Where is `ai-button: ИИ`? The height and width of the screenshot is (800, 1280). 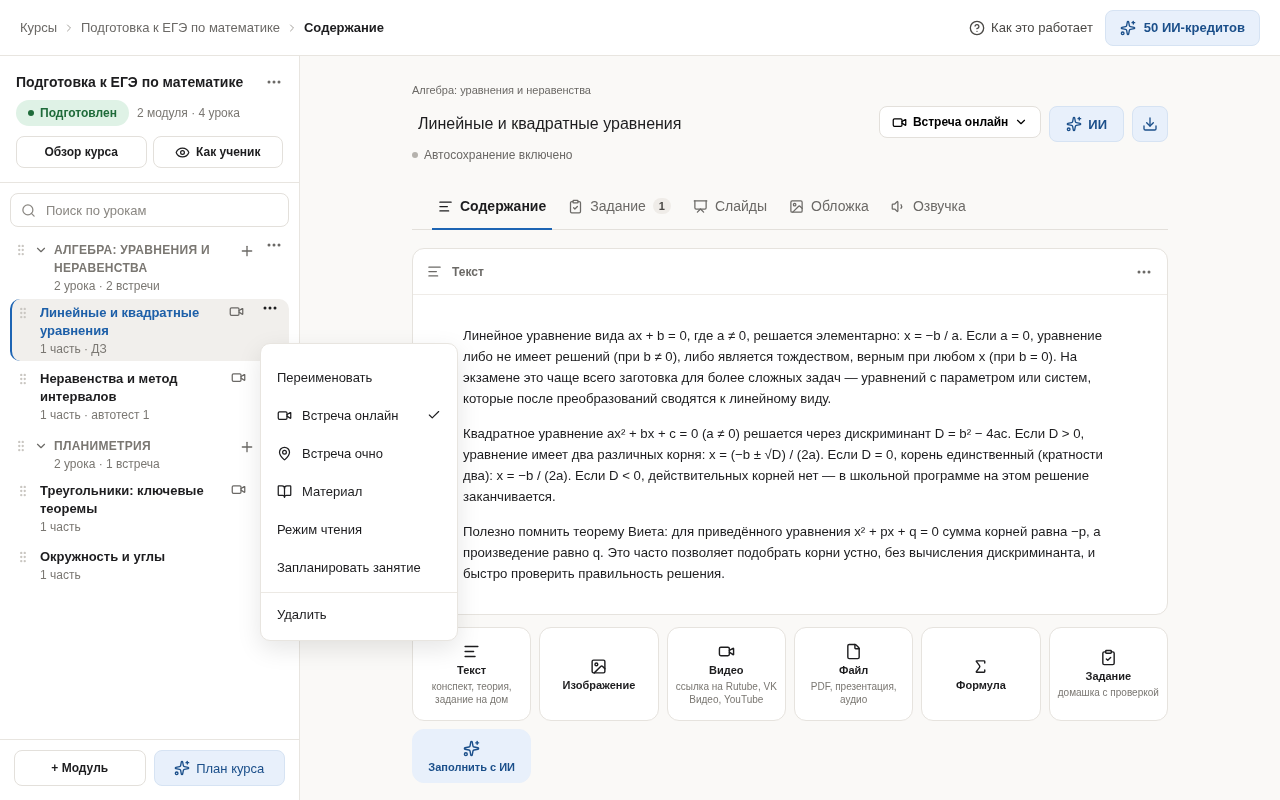 ai-button: ИИ is located at coordinates (1086, 124).